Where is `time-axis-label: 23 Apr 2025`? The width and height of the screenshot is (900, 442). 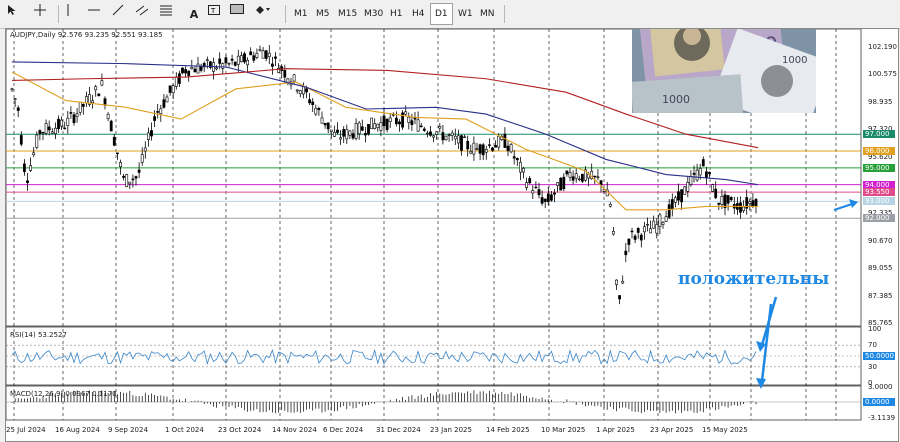
time-axis-label: 23 Apr 2025 is located at coordinates (672, 430).